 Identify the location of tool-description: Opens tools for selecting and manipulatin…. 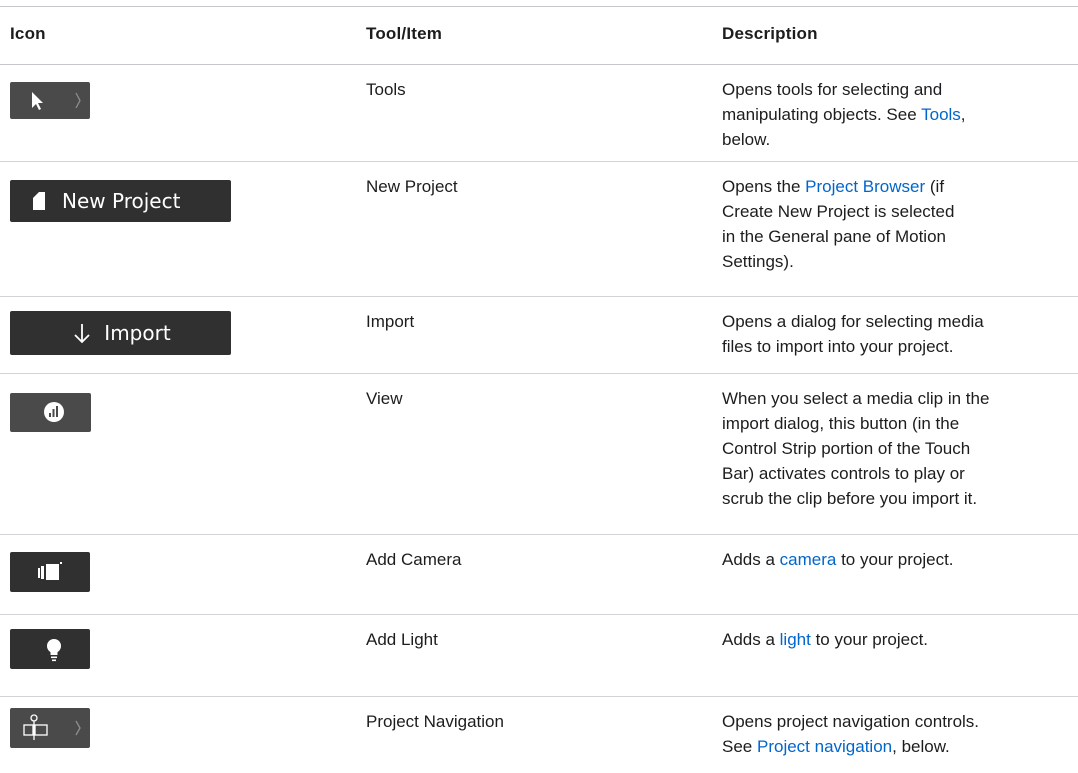
(887, 114).